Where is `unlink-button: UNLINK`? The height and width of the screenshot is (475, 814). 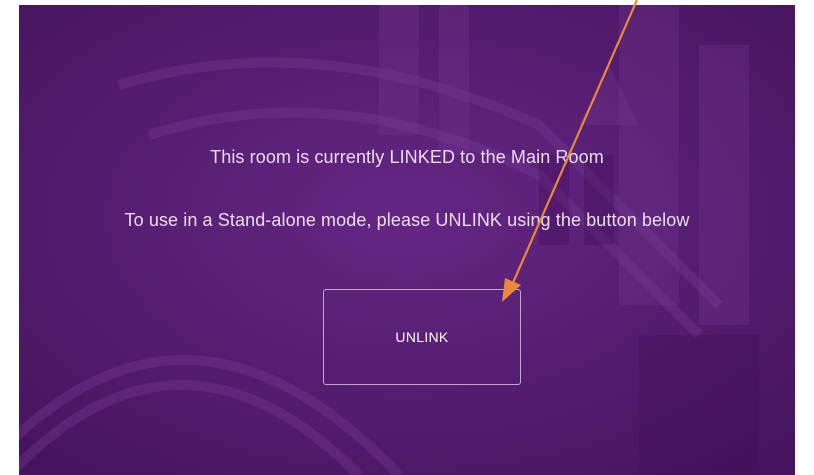
unlink-button: UNLINK is located at coordinates (422, 337).